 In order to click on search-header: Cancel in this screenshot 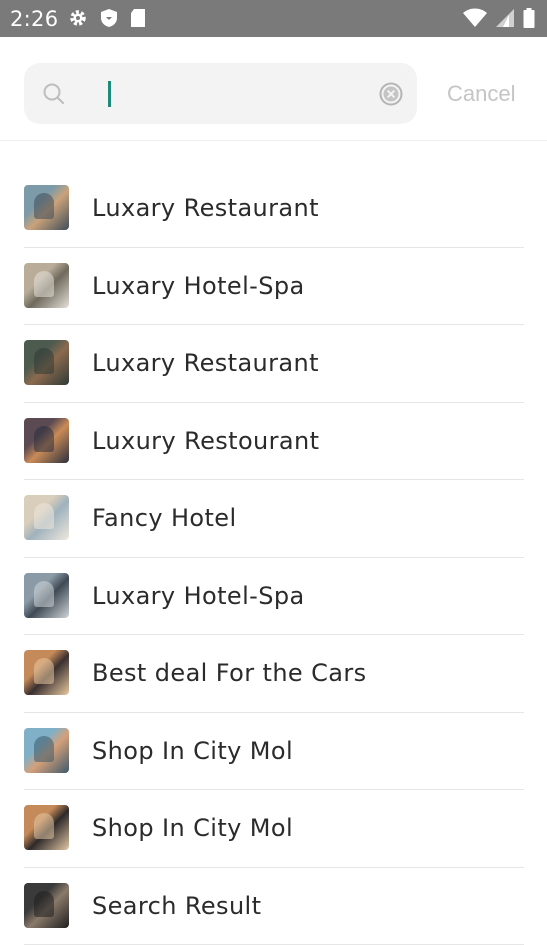, I will do `click(273, 89)`.